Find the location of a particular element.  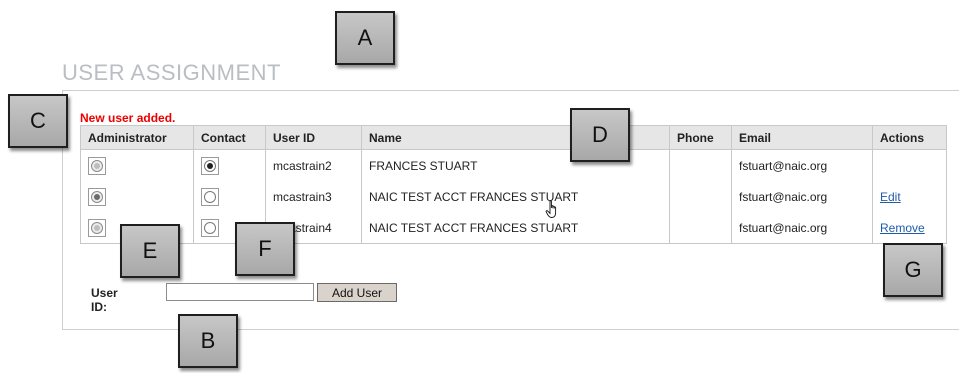

actions-cell: Remove is located at coordinates (909, 228).